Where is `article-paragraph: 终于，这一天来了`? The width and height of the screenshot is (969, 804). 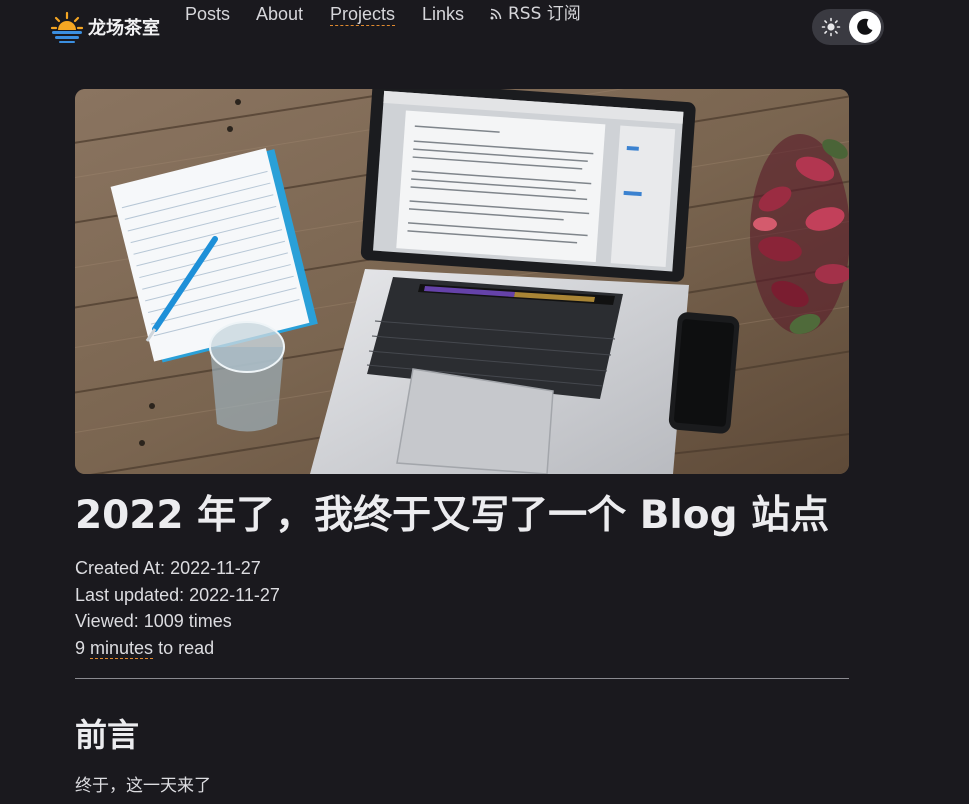
article-paragraph: 终于，这一天来了 is located at coordinates (143, 786).